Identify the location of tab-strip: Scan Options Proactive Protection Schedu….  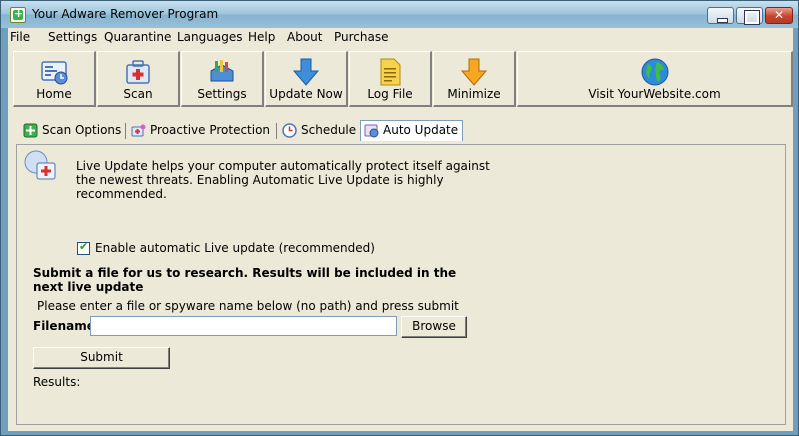
(400, 131).